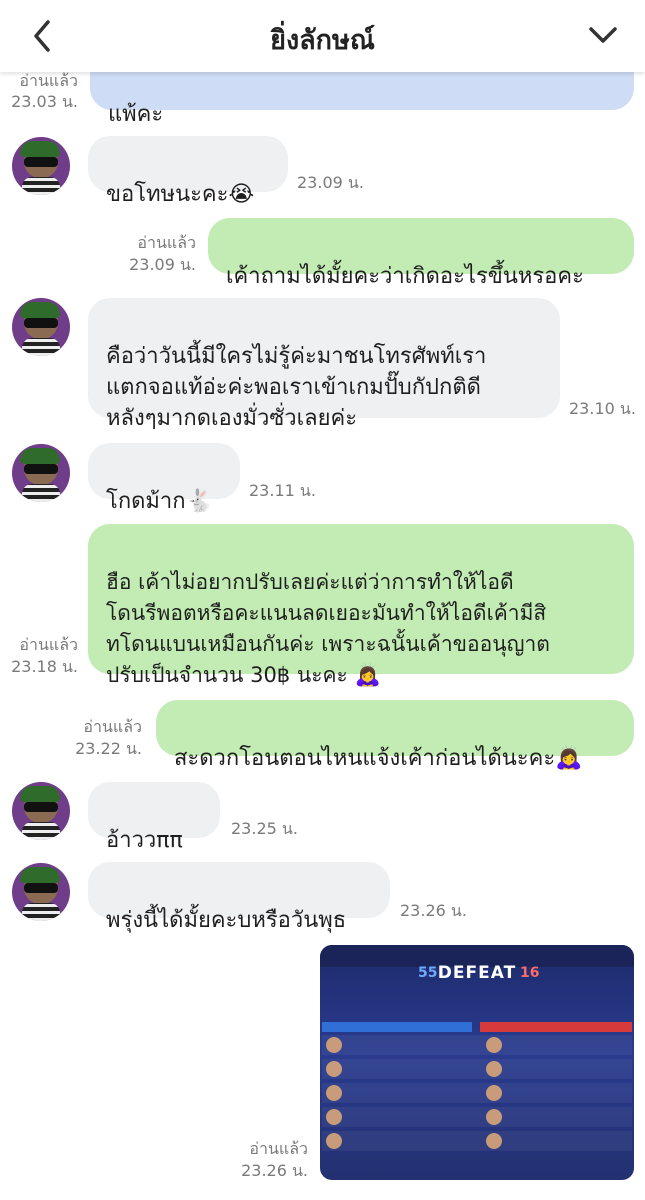 This screenshot has width=645, height=1200. What do you see at coordinates (164, 478) in the screenshot?
I see `message-bubble-incoming: โกดม้าก🐇` at bounding box center [164, 478].